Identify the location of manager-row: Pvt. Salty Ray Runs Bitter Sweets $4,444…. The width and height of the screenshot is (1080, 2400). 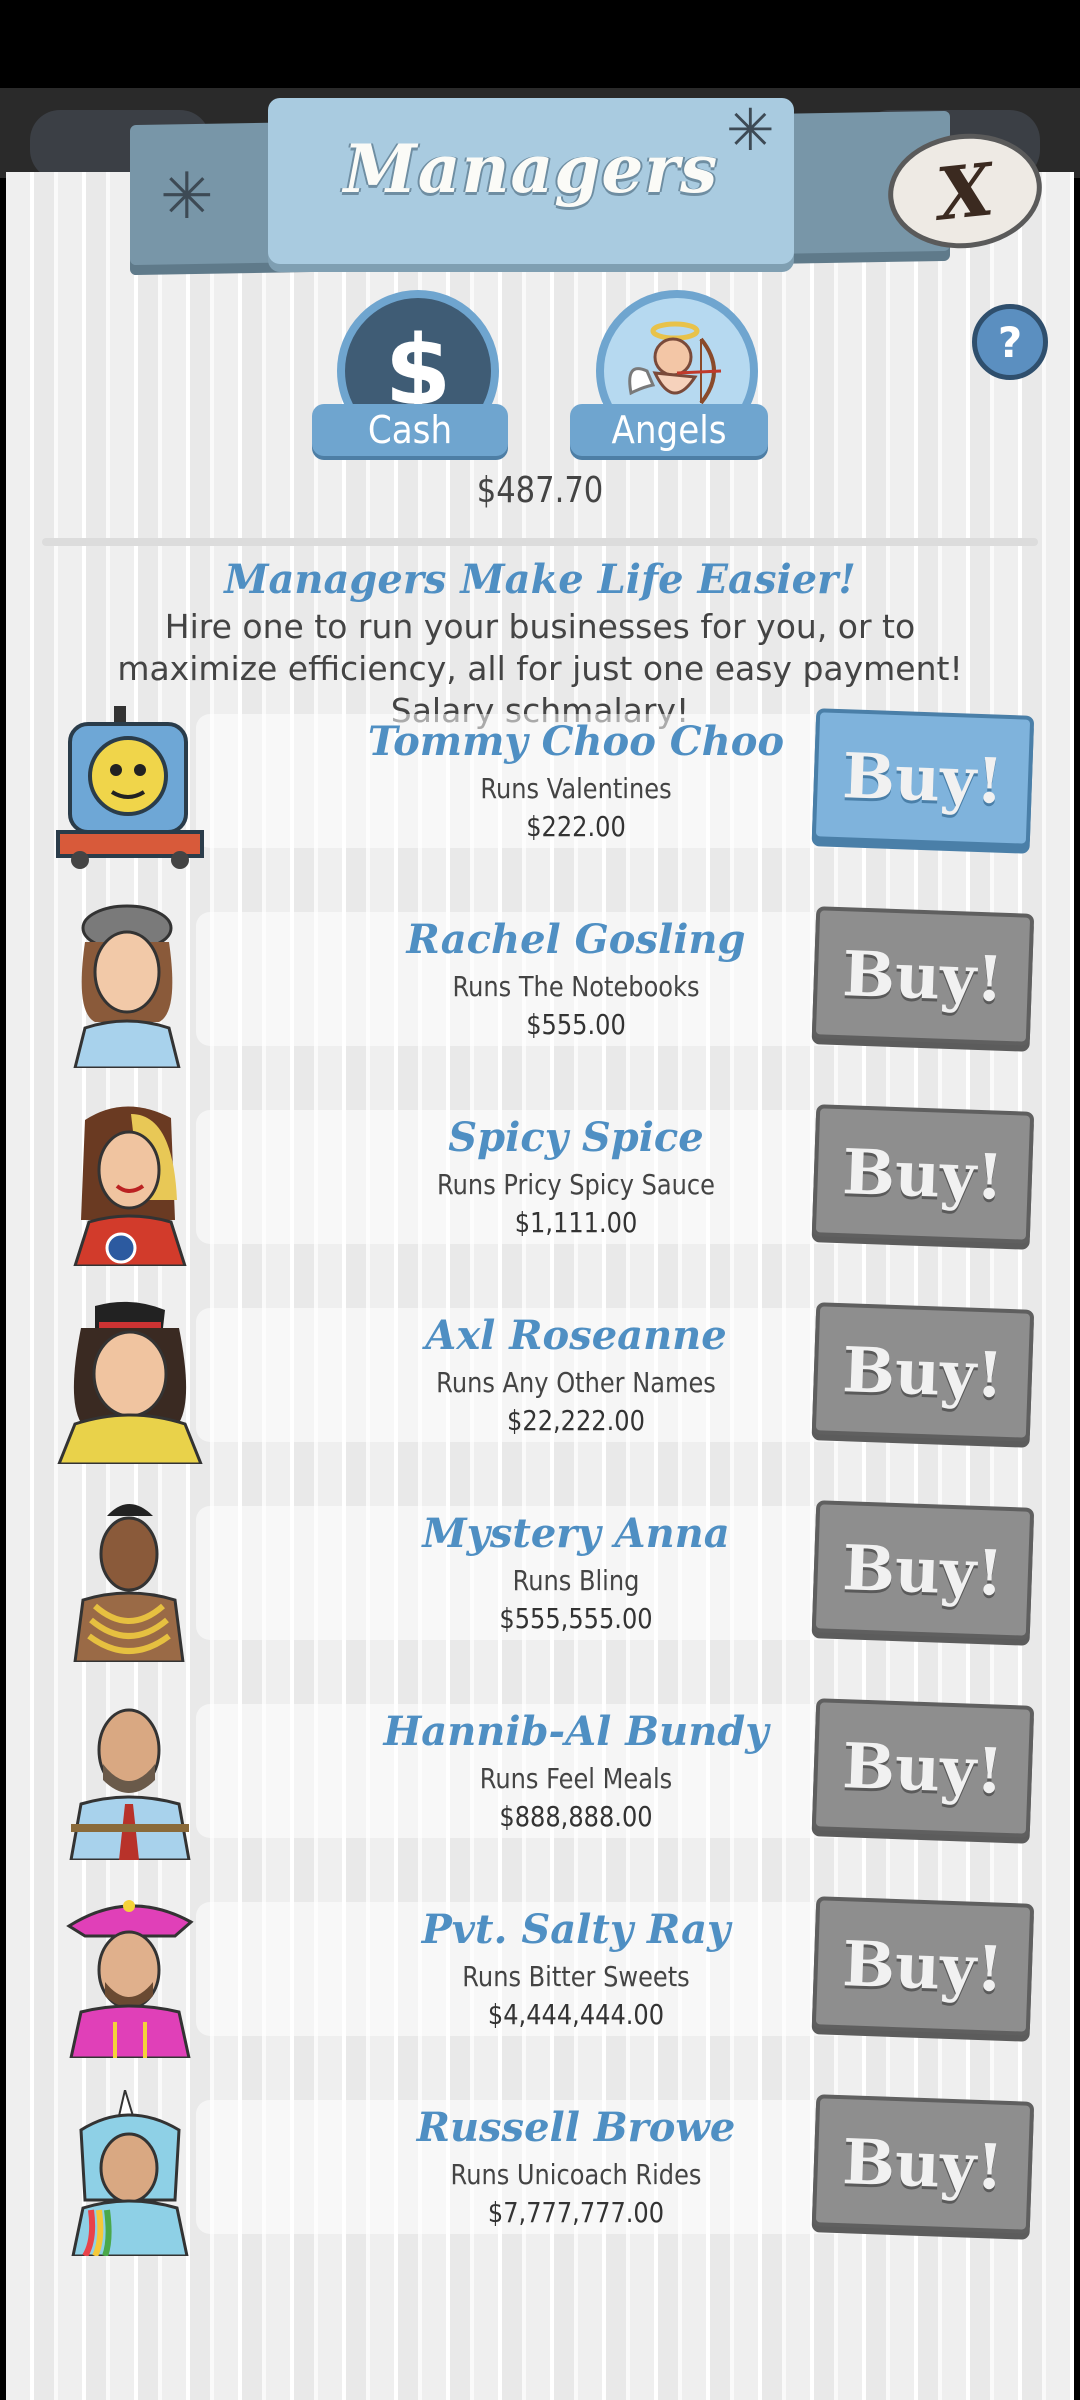
(541, 1977).